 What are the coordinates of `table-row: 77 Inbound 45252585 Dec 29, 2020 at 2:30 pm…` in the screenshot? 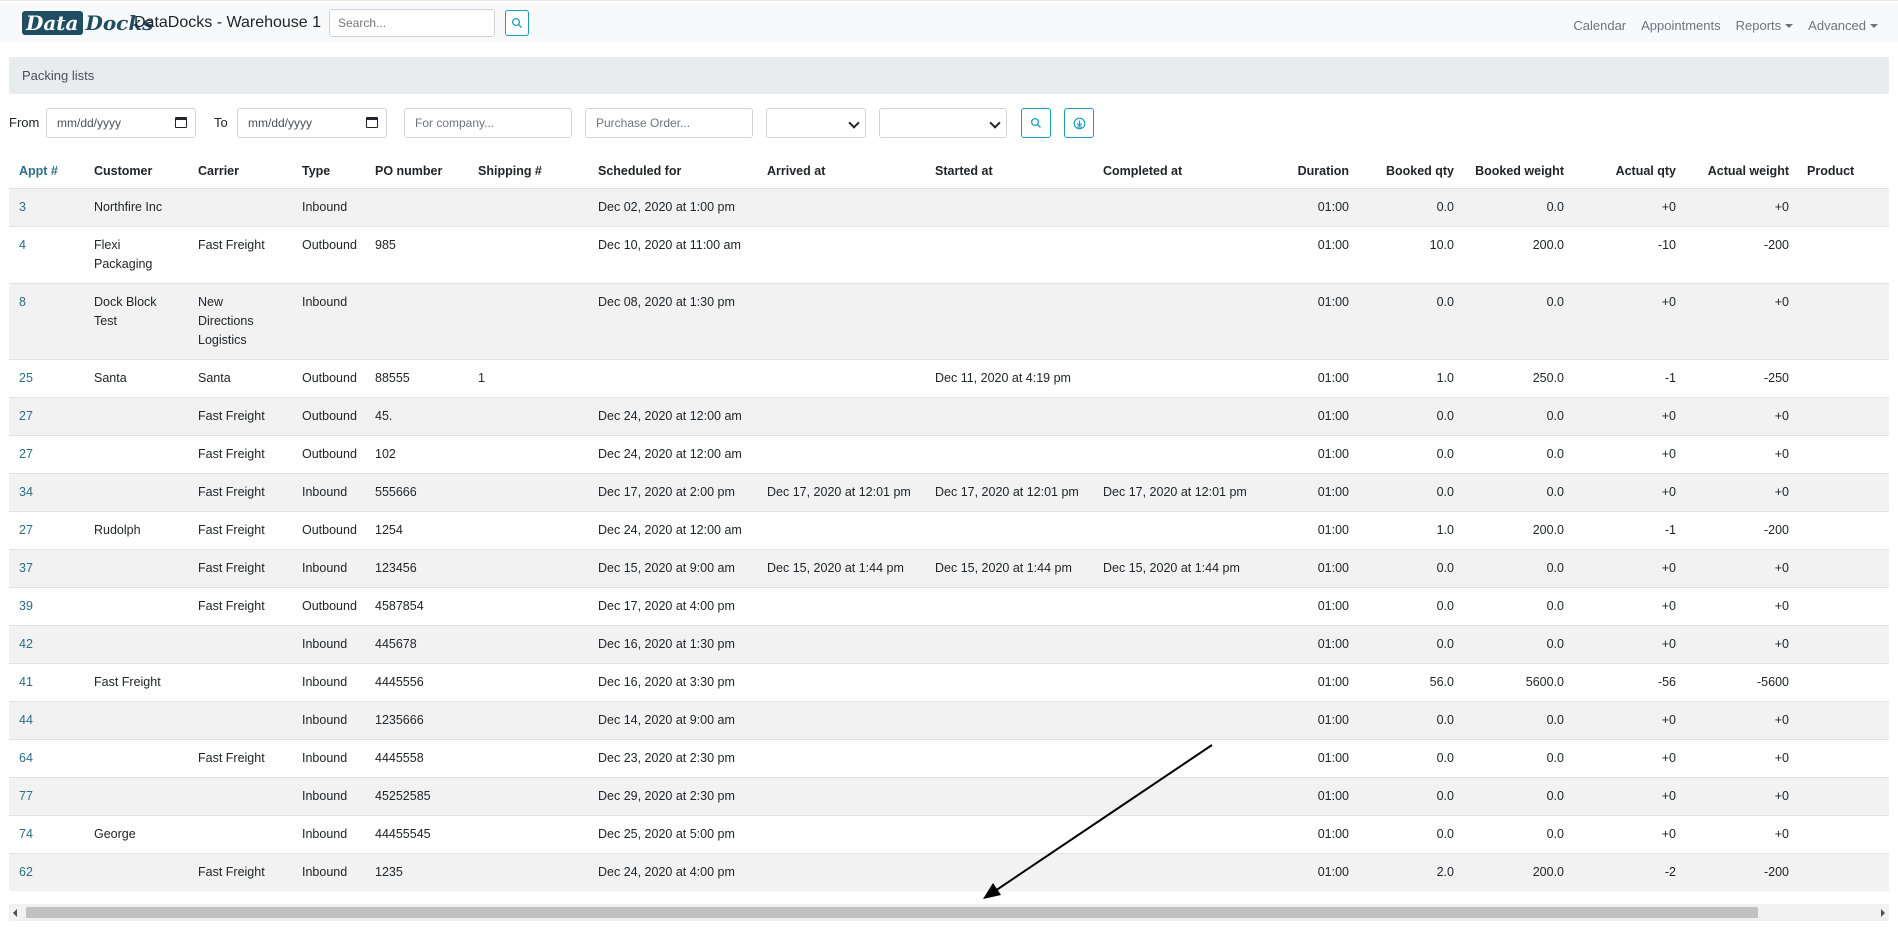 It's located at (949, 796).